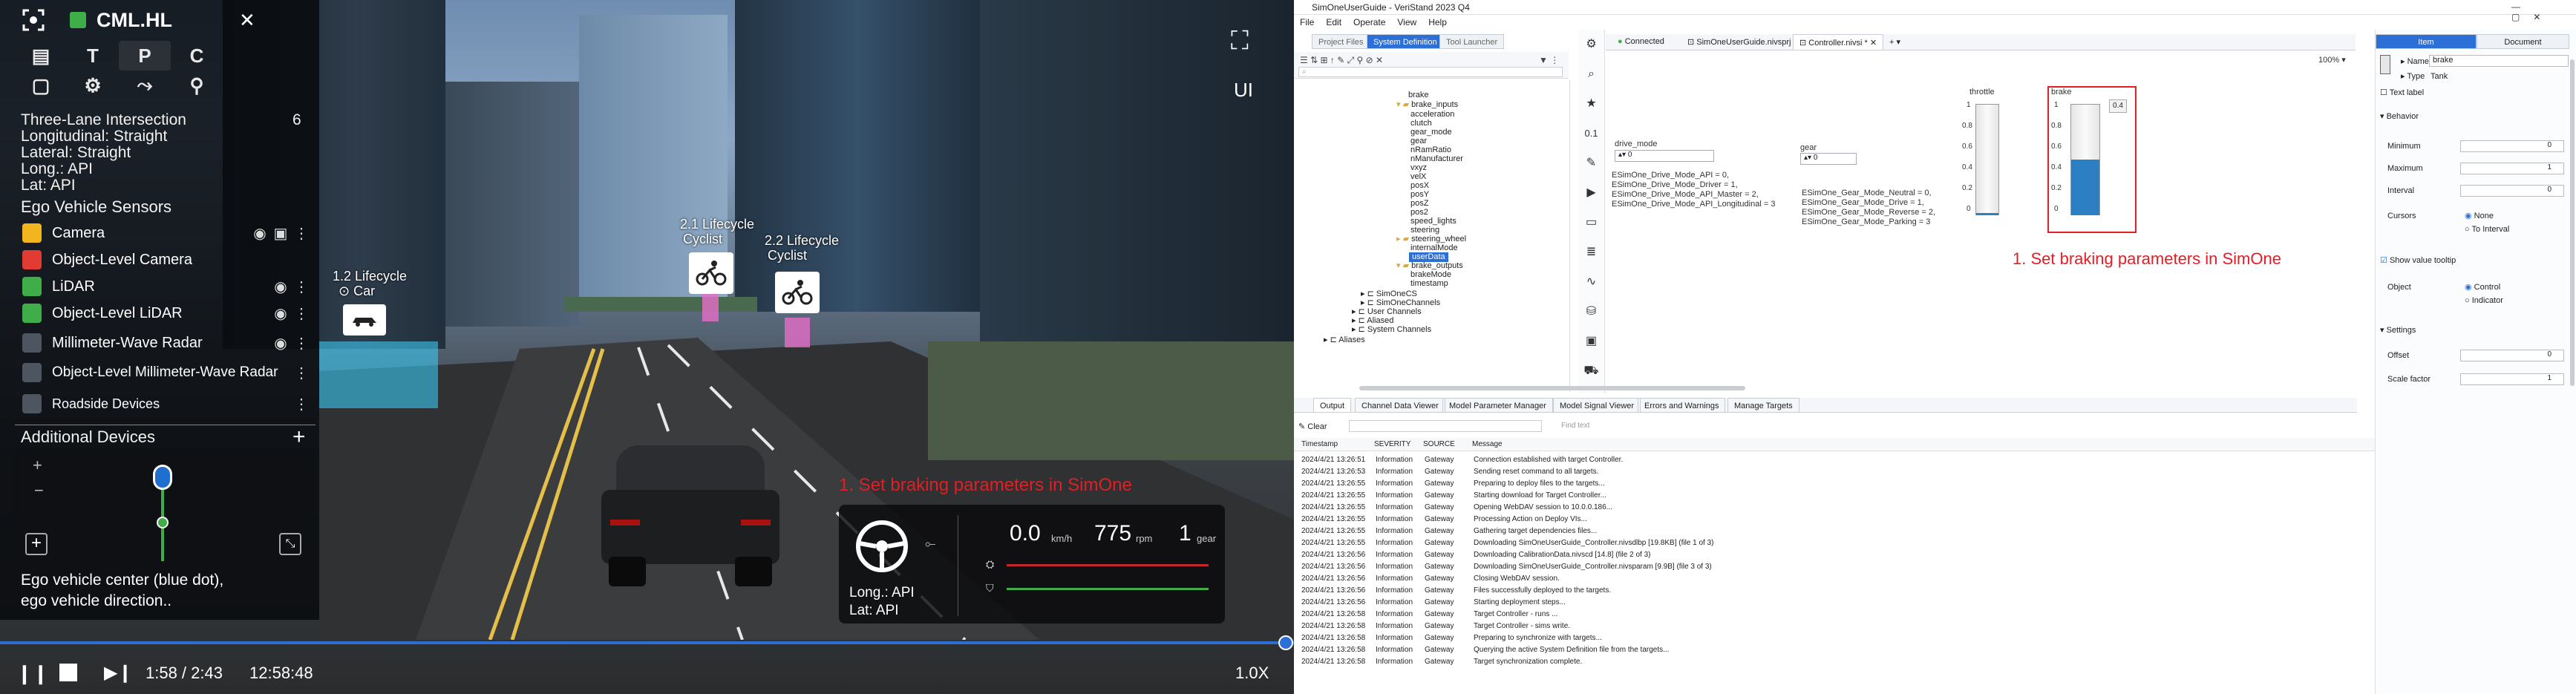  I want to click on menu-file: File, so click(1307, 22).